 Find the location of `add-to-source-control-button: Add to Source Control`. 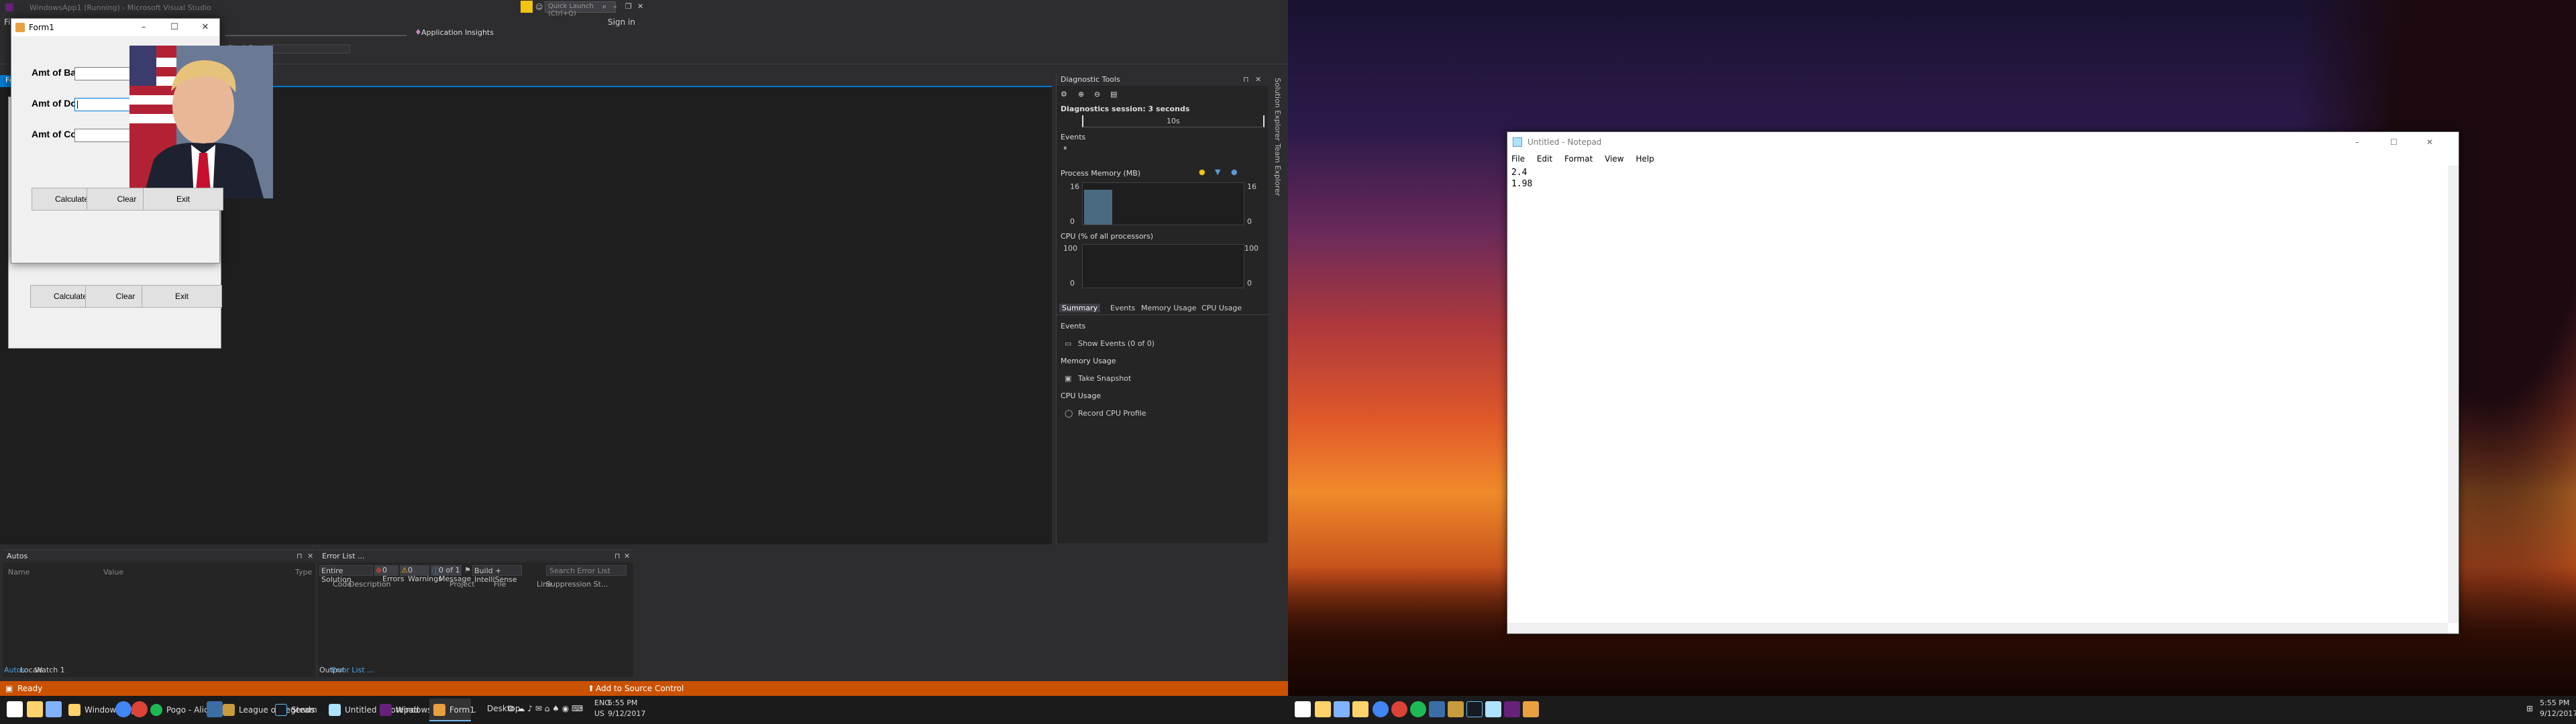

add-to-source-control-button: Add to Source Control is located at coordinates (640, 688).